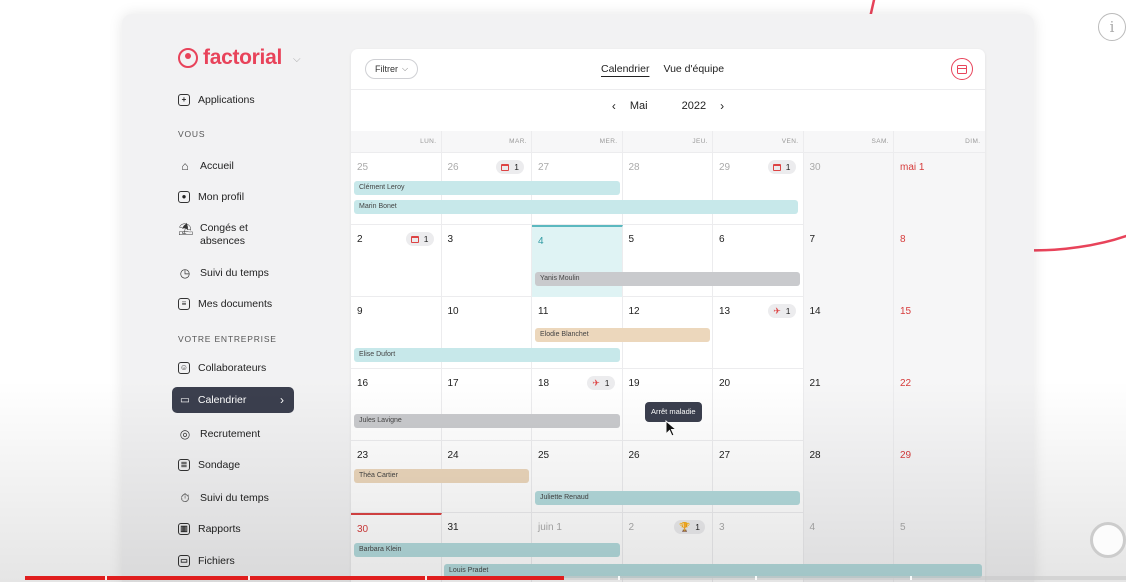 This screenshot has width=1126, height=582. What do you see at coordinates (1112, 27) in the screenshot?
I see `info-icon: i` at bounding box center [1112, 27].